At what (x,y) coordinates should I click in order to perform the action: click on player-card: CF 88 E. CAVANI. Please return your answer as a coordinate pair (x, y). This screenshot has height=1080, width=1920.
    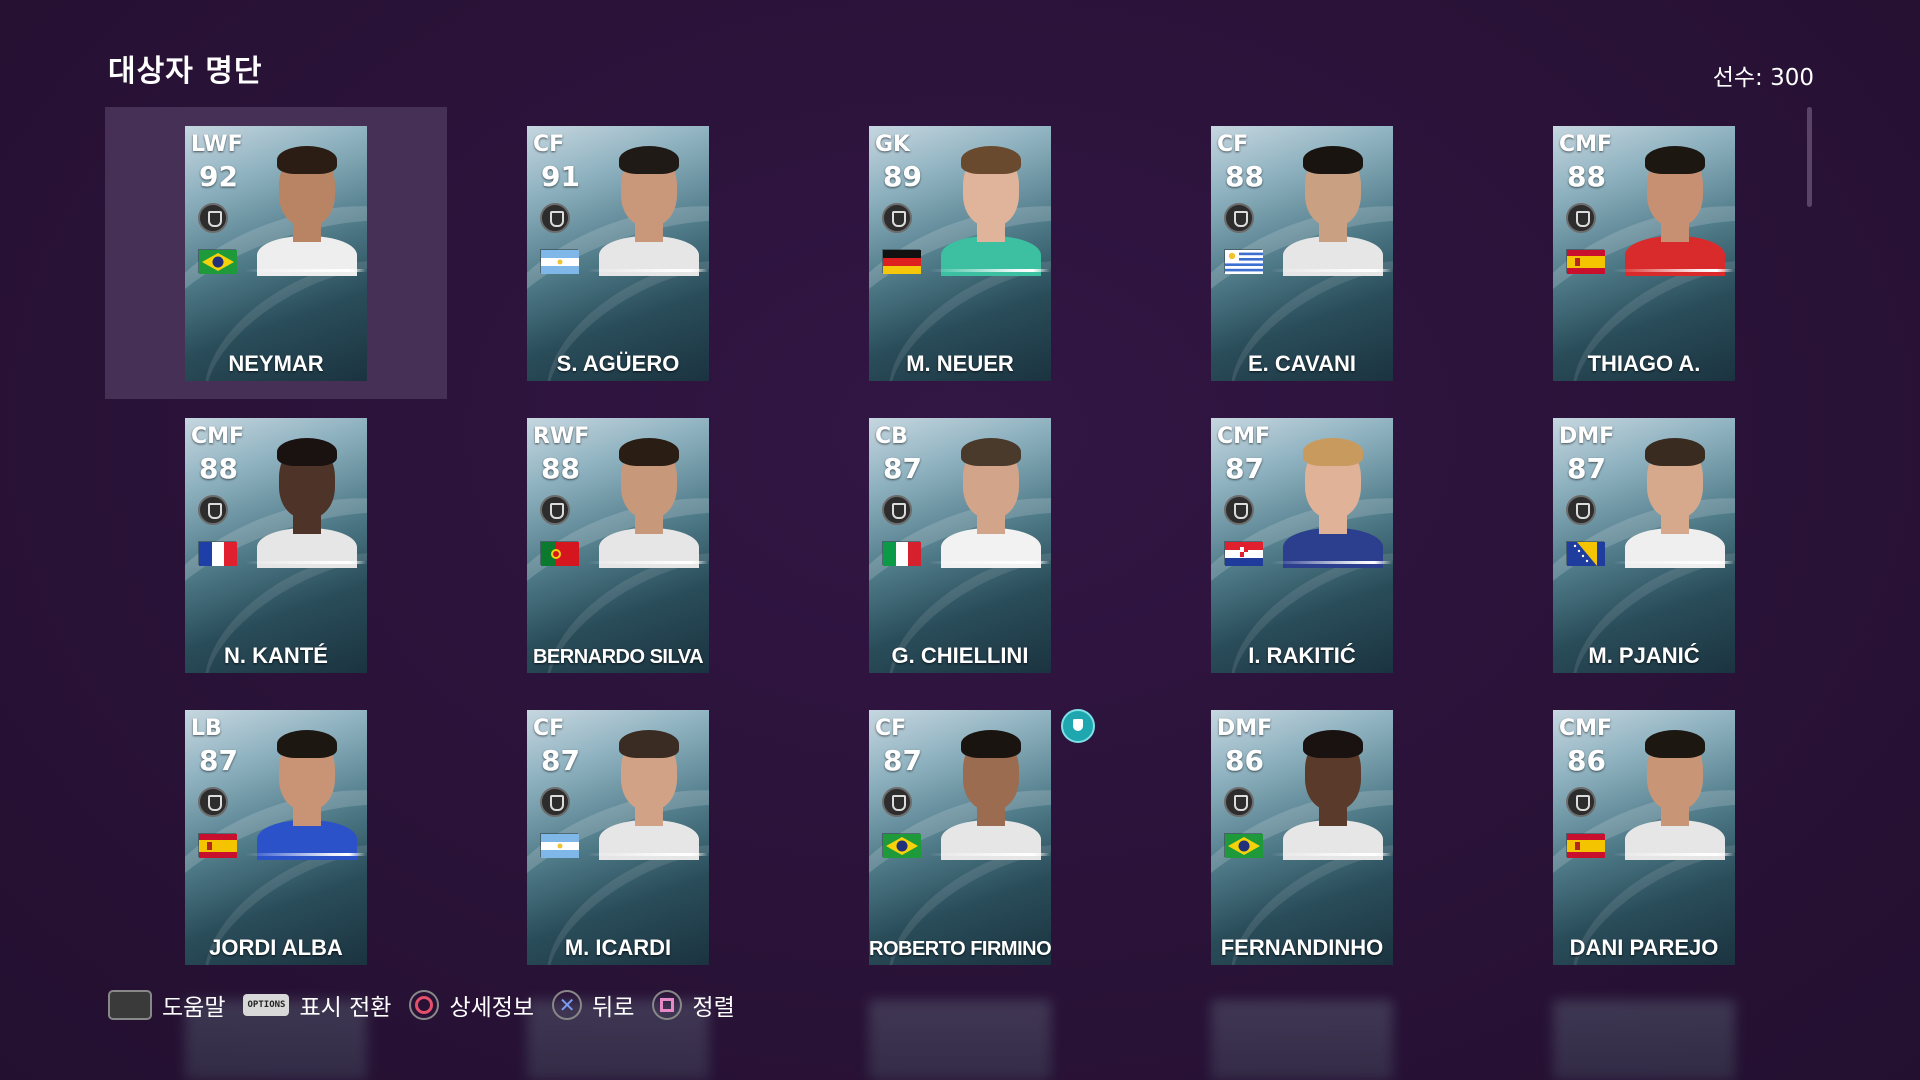
    Looking at the image, I should click on (1302, 253).